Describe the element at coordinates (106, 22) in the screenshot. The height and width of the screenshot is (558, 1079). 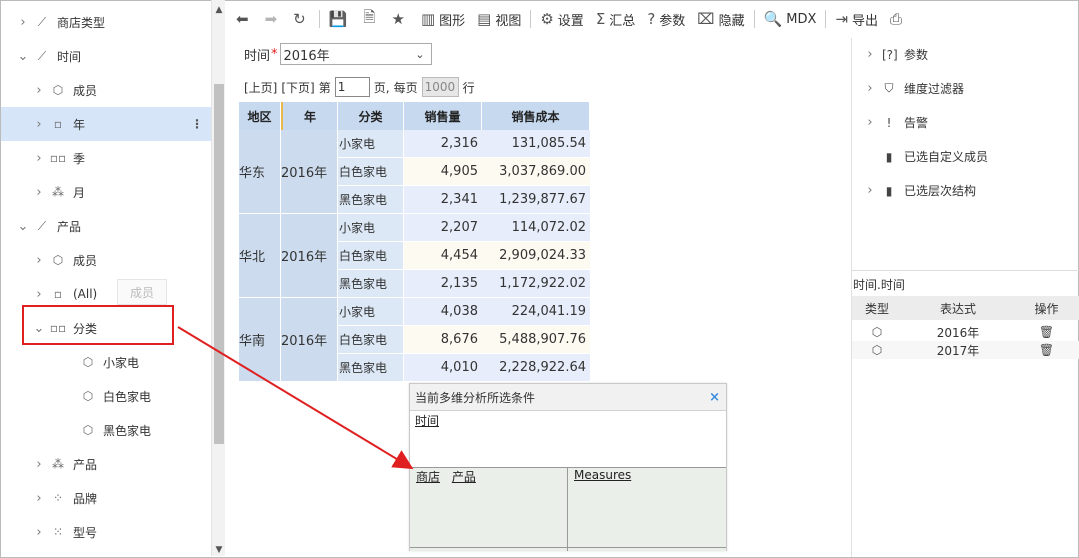
I see `tree-item: › ⟋ 商店类型` at that location.